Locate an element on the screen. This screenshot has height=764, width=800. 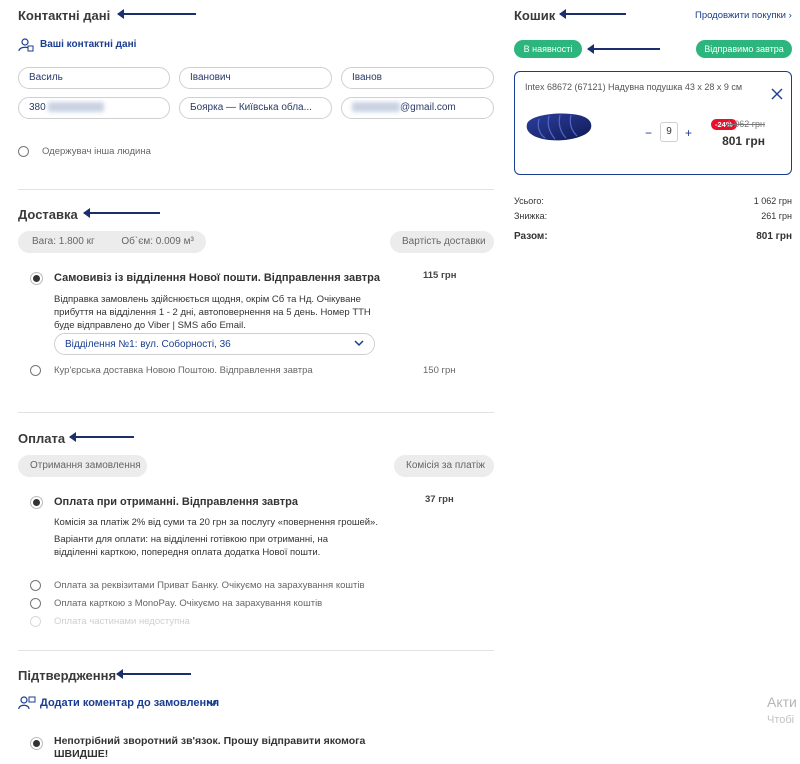
courier-price: 150 грн is located at coordinates (439, 370).